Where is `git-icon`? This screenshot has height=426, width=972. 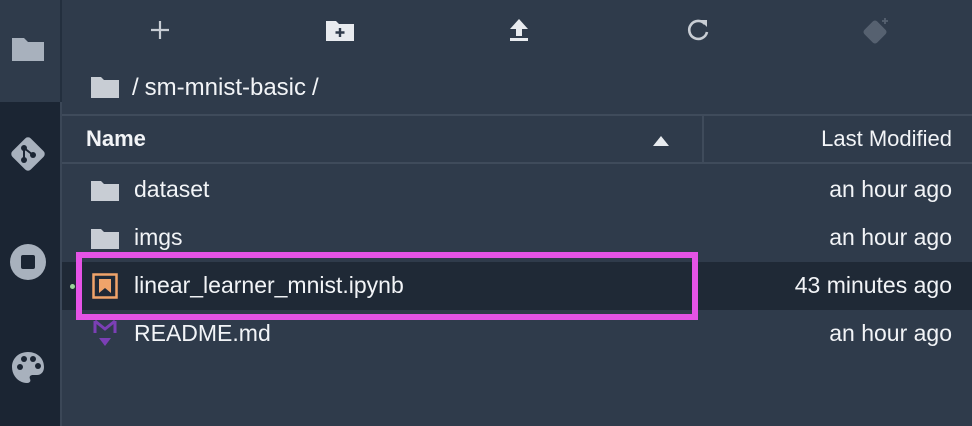
git-icon is located at coordinates (28, 154).